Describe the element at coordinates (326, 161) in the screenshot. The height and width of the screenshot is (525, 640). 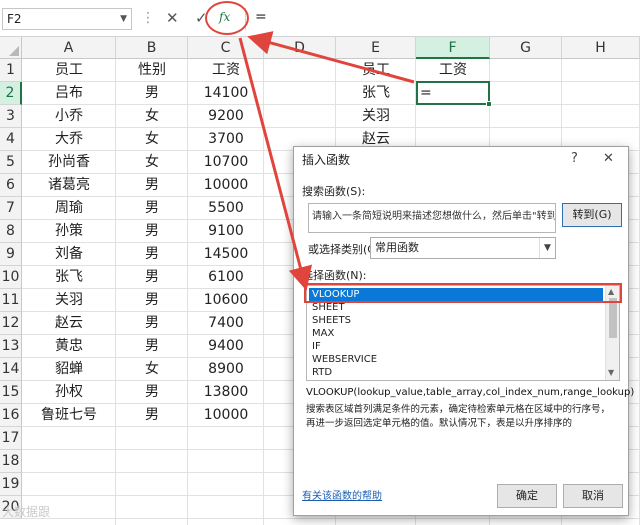
I see `annotation-arrows` at that location.